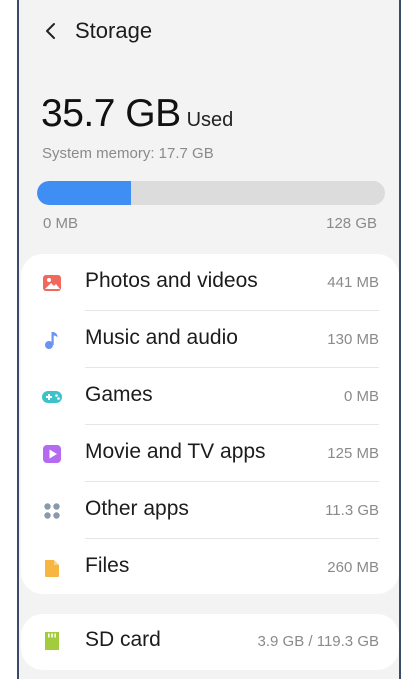 This screenshot has height=679, width=406. I want to click on used-storage-summary: 35.7 GB Used, so click(137, 114).